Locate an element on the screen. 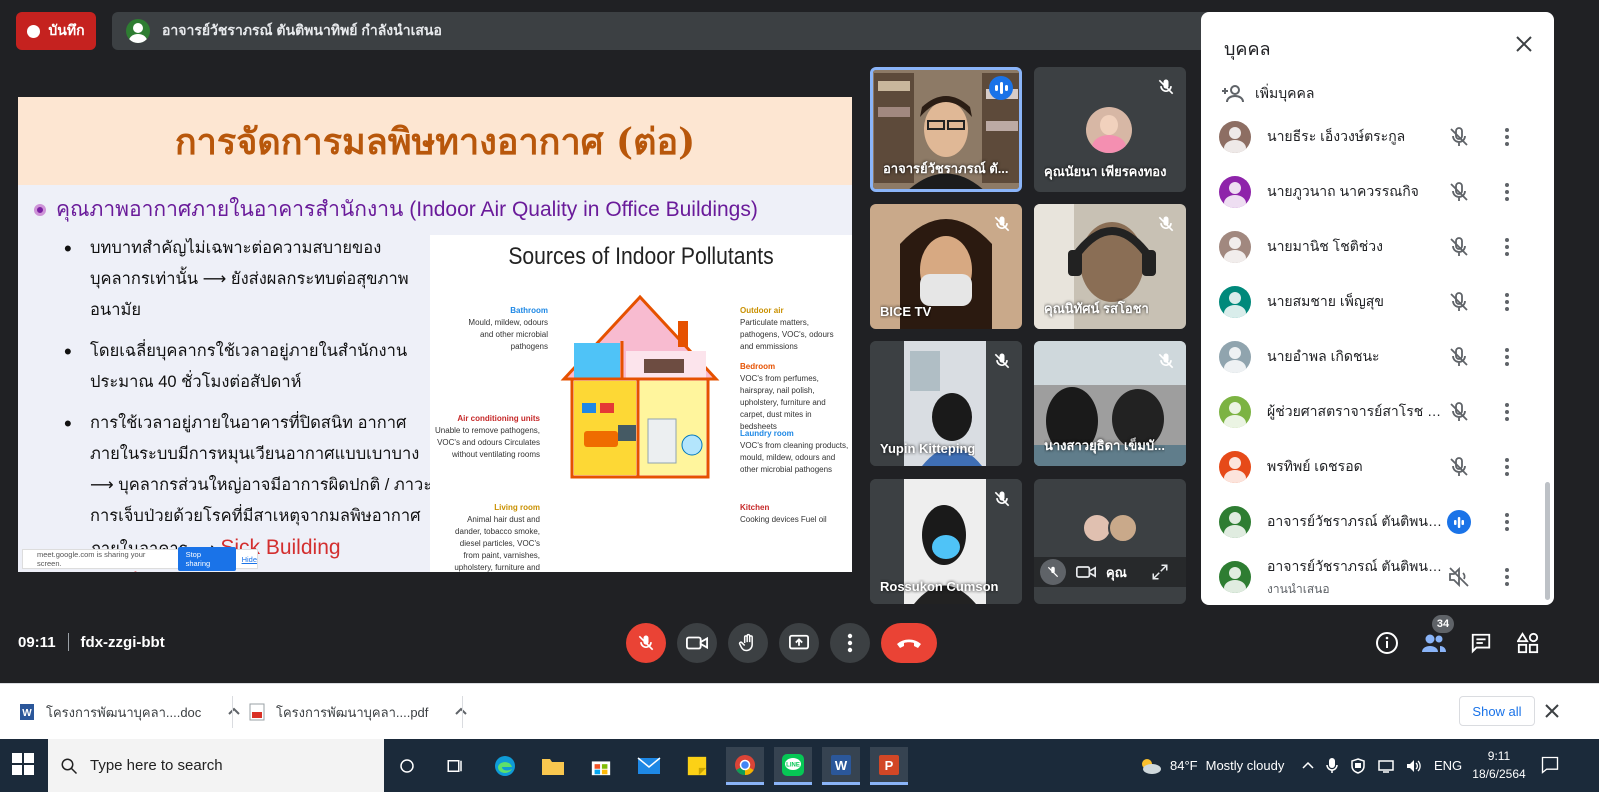 The height and width of the screenshot is (792, 1599). download-item: W โครงการพัฒนาบุคลา....doc is located at coordinates (129, 712).